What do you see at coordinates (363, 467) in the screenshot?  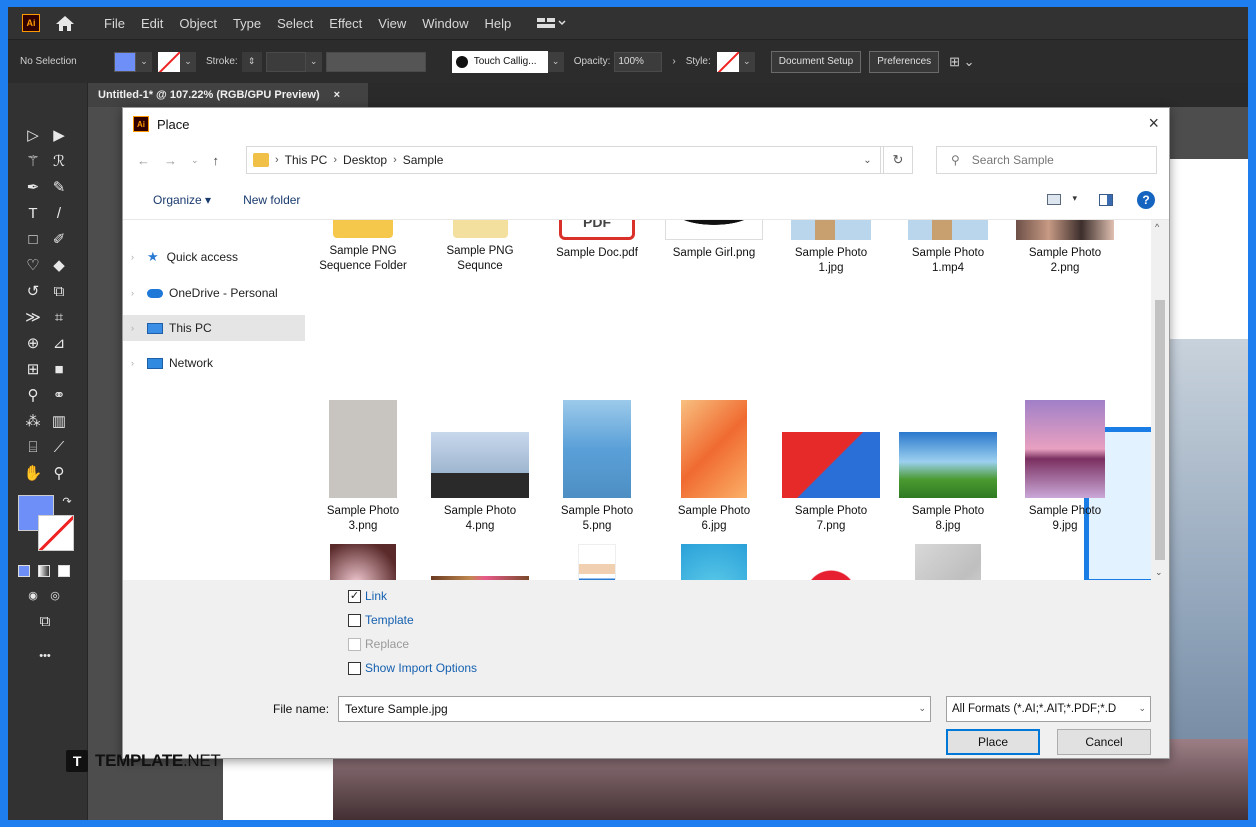 I see `file-item: Sample Photo 3.png` at bounding box center [363, 467].